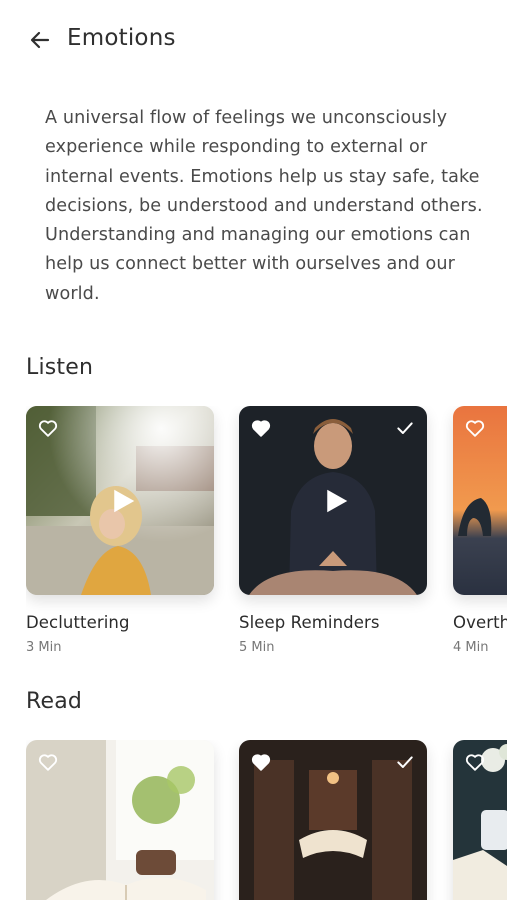  I want to click on card-title: Overth, so click(480, 622).